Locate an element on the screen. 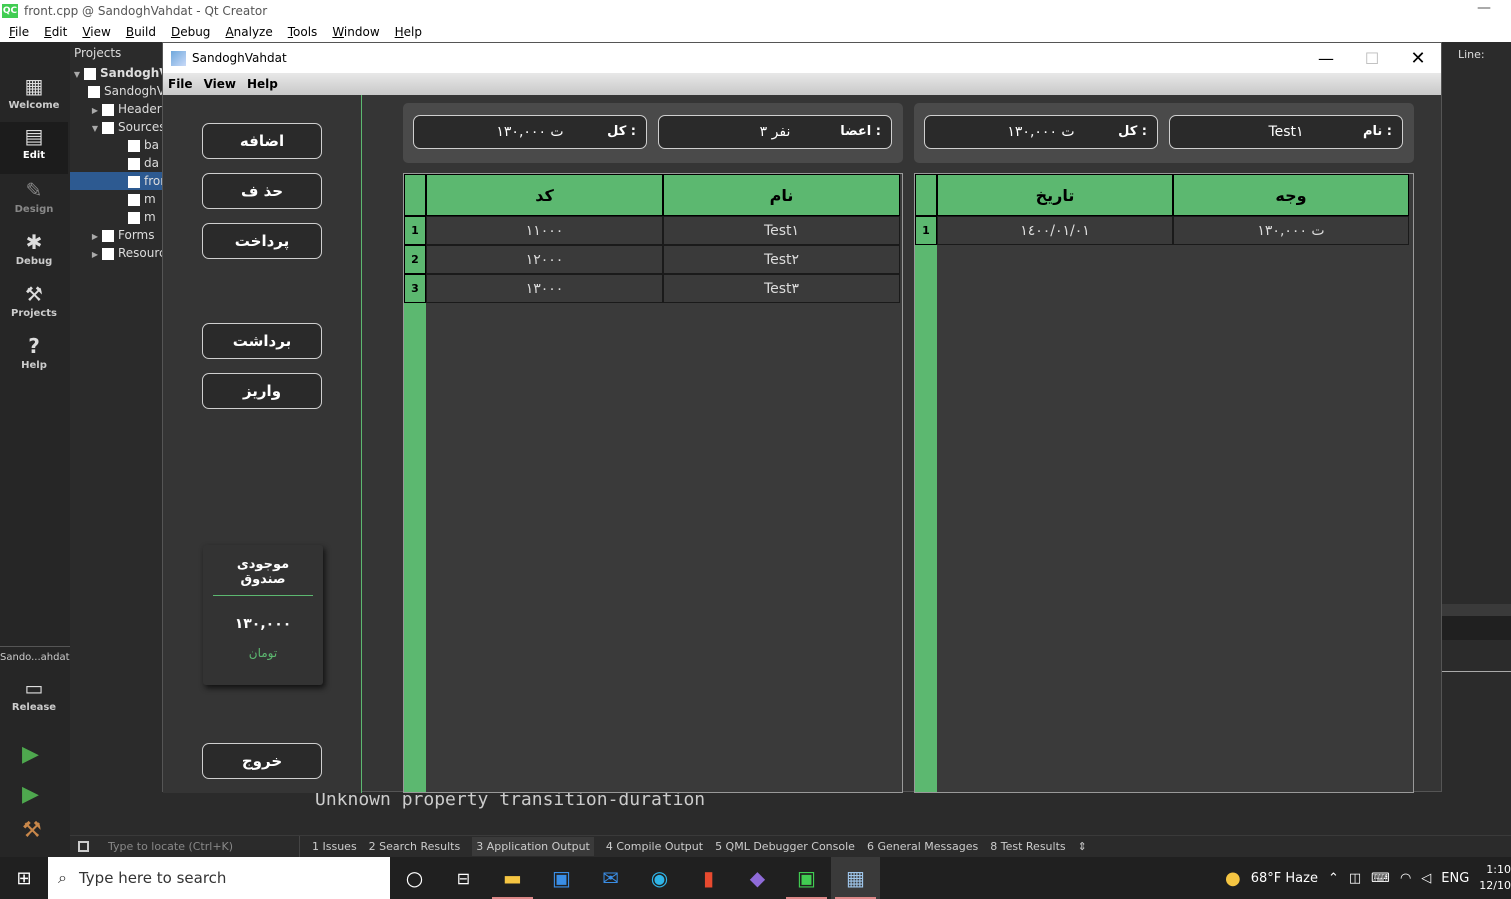 The width and height of the screenshot is (1511, 899). run-icon: ▶ is located at coordinates (30, 754).